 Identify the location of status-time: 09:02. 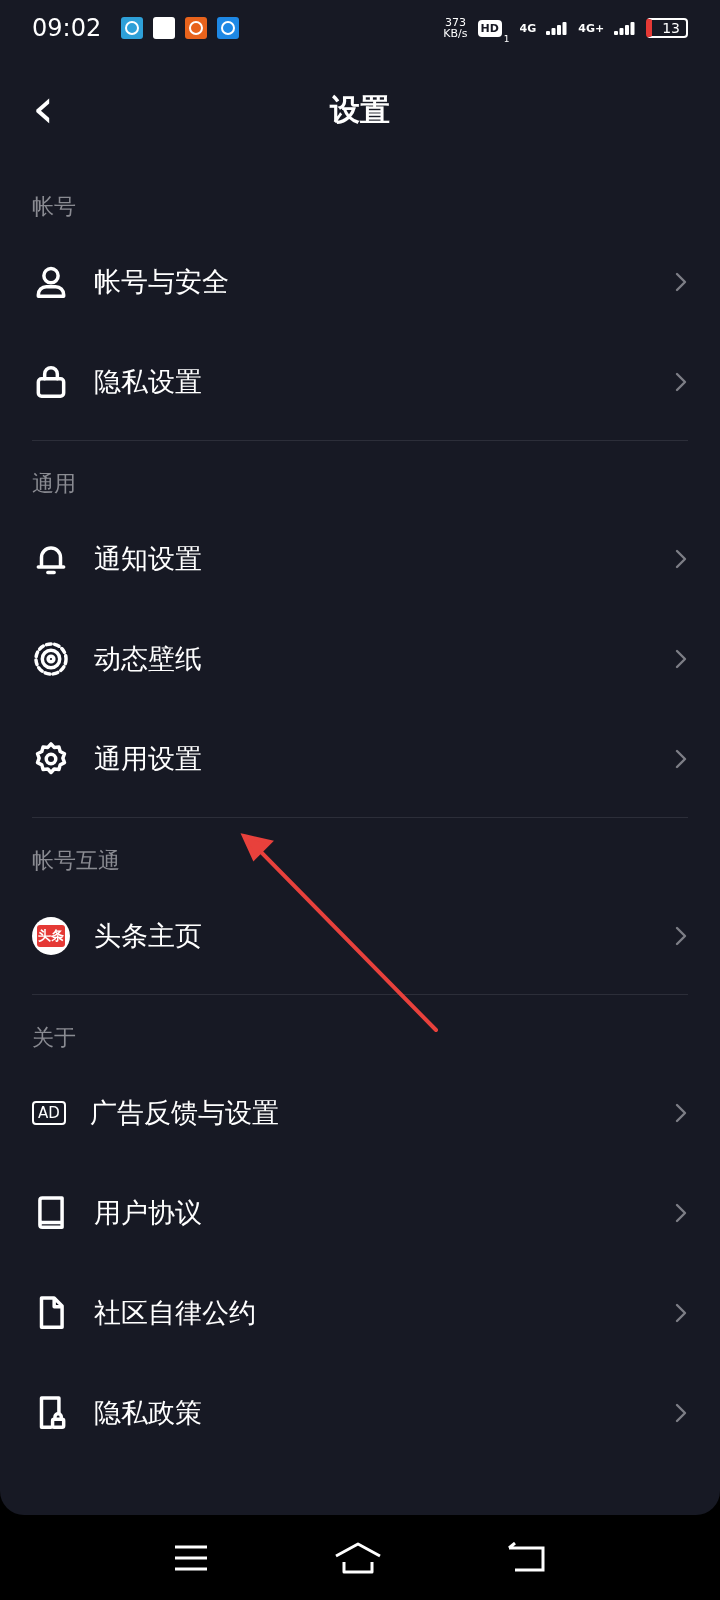
(67, 28).